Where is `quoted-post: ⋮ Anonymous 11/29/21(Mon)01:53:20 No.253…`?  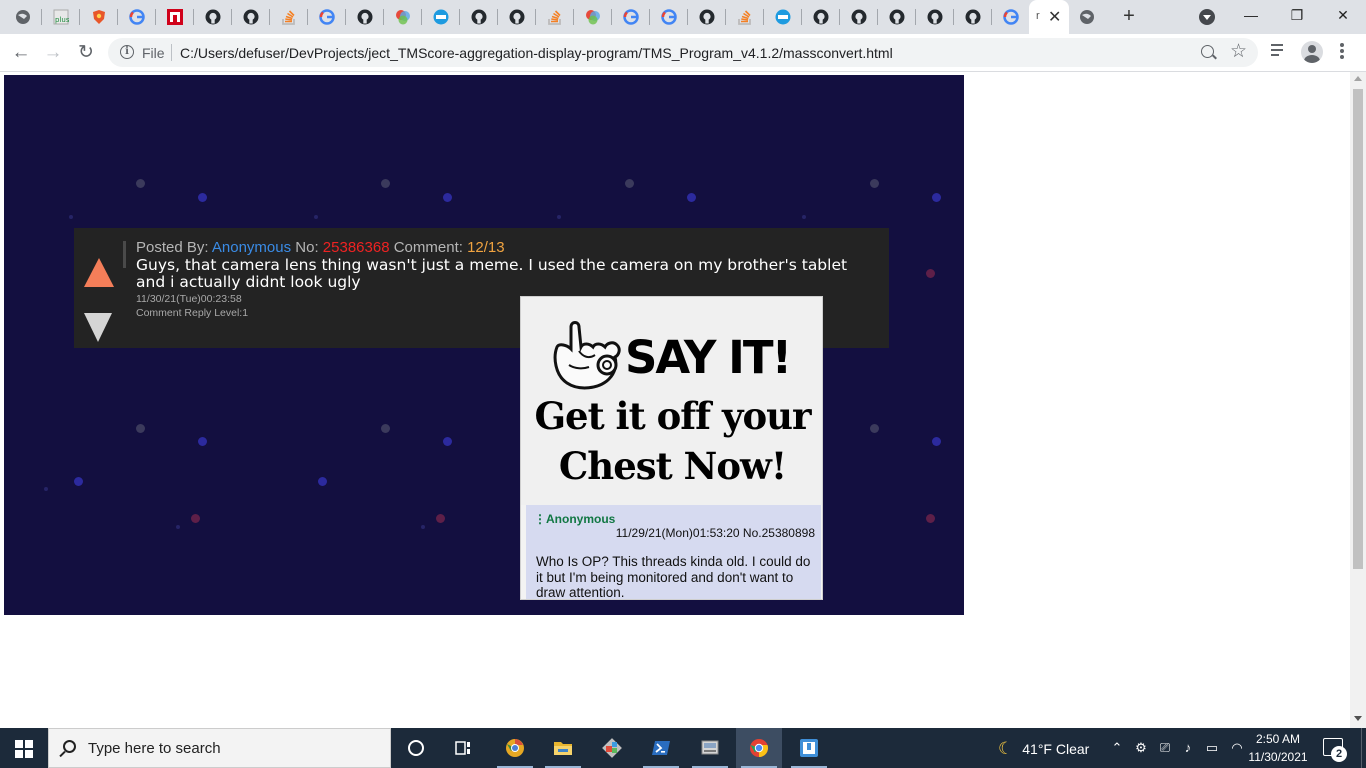 quoted-post: ⋮ Anonymous 11/29/21(Mon)01:53:20 No.253… is located at coordinates (673, 552).